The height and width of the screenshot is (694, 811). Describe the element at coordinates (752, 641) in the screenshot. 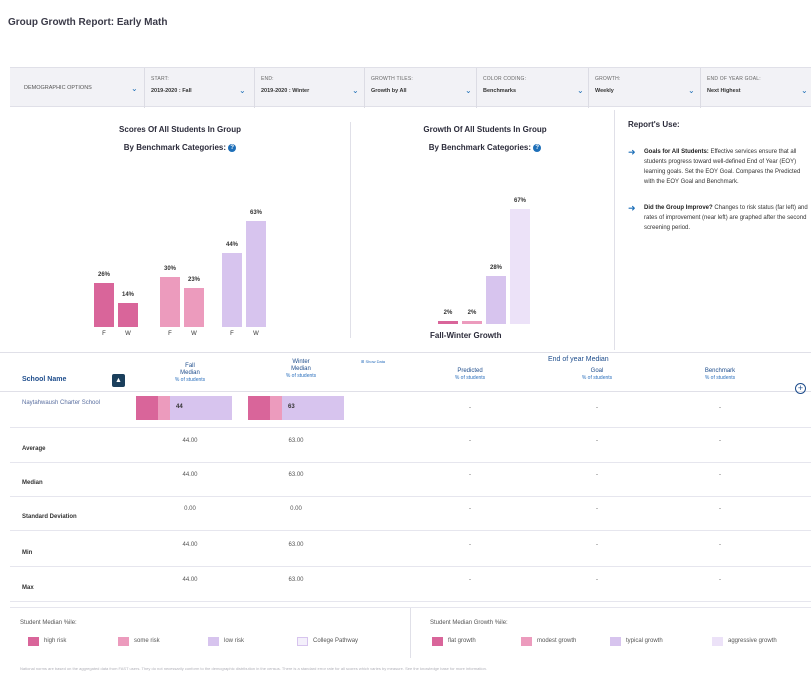

I see `legend-label: aggressive growth` at that location.